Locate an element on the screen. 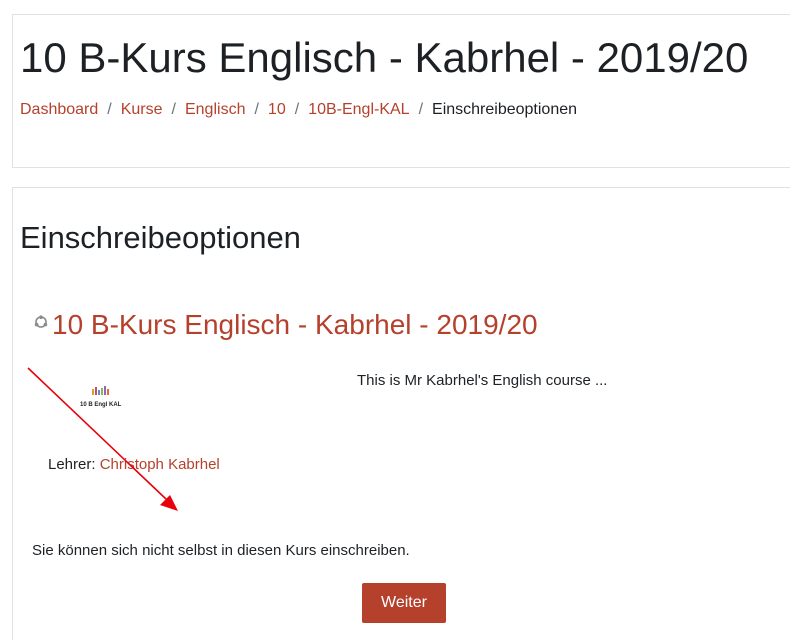 The height and width of the screenshot is (640, 790). breadcrumb-item-englisch: Englisch is located at coordinates (215, 110).